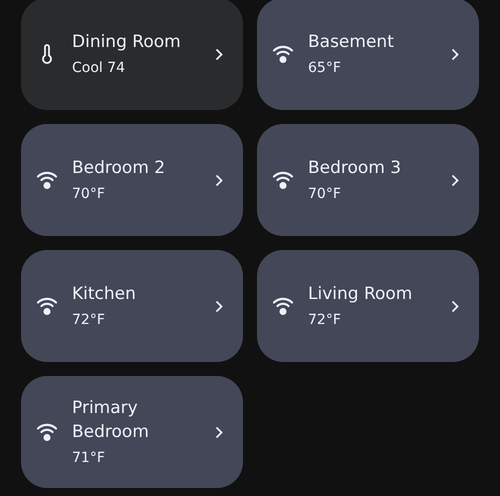  I want to click on room-name: Primary Bedroom, so click(111, 420).